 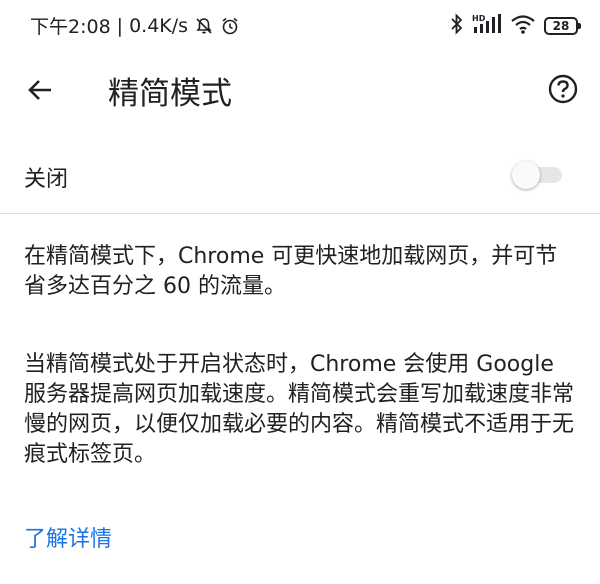 I want to click on status-time: 下午2:08, so click(x=70, y=27).